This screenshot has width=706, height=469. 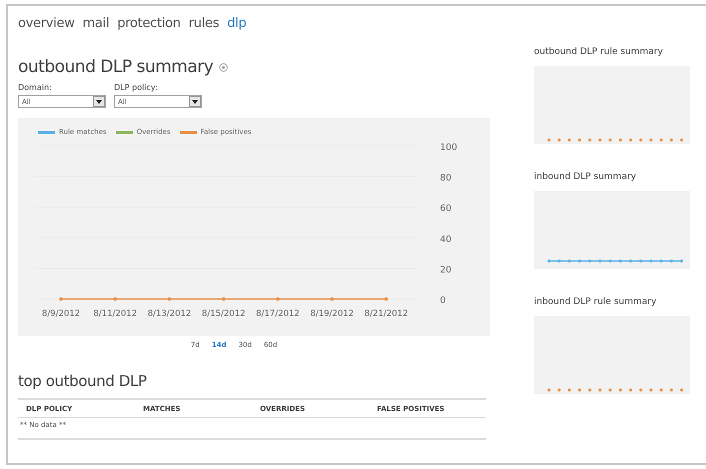 What do you see at coordinates (61, 314) in the screenshot?
I see `axis-label: 8/9/2012` at bounding box center [61, 314].